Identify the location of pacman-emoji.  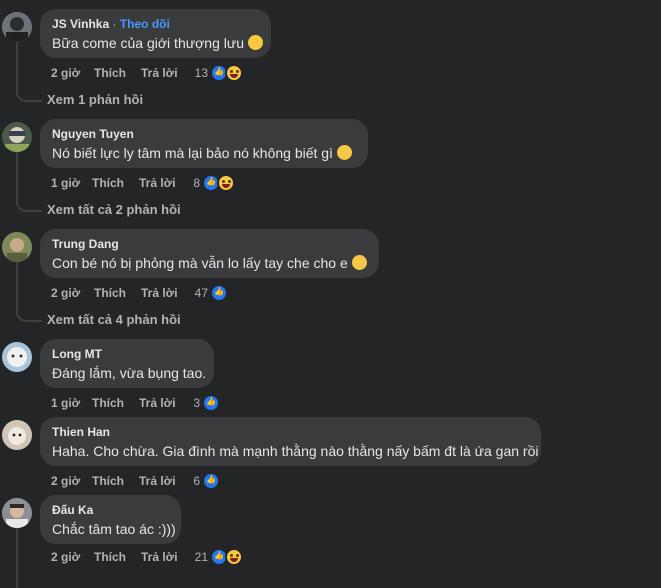
(344, 152).